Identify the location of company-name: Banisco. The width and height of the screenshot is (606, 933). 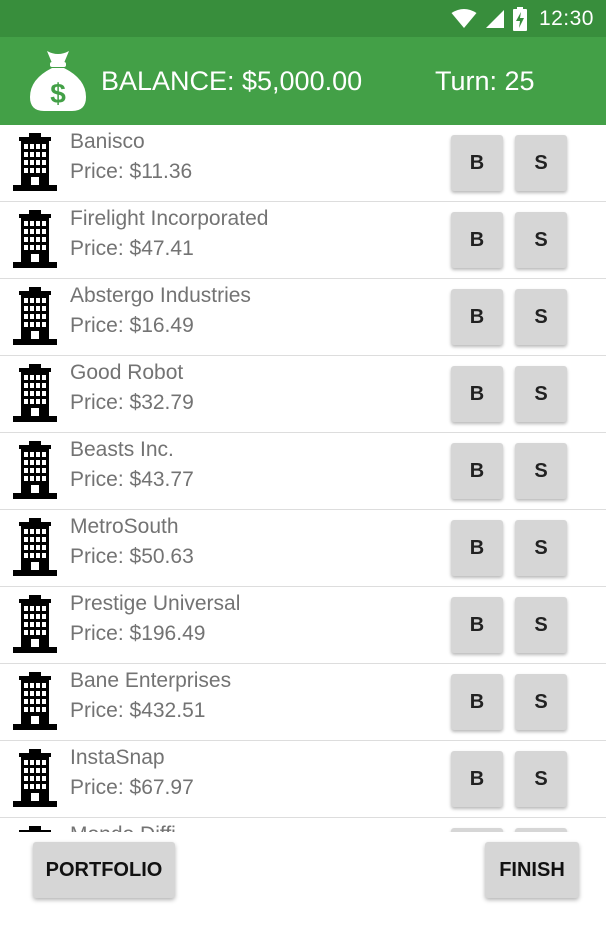
(107, 141).